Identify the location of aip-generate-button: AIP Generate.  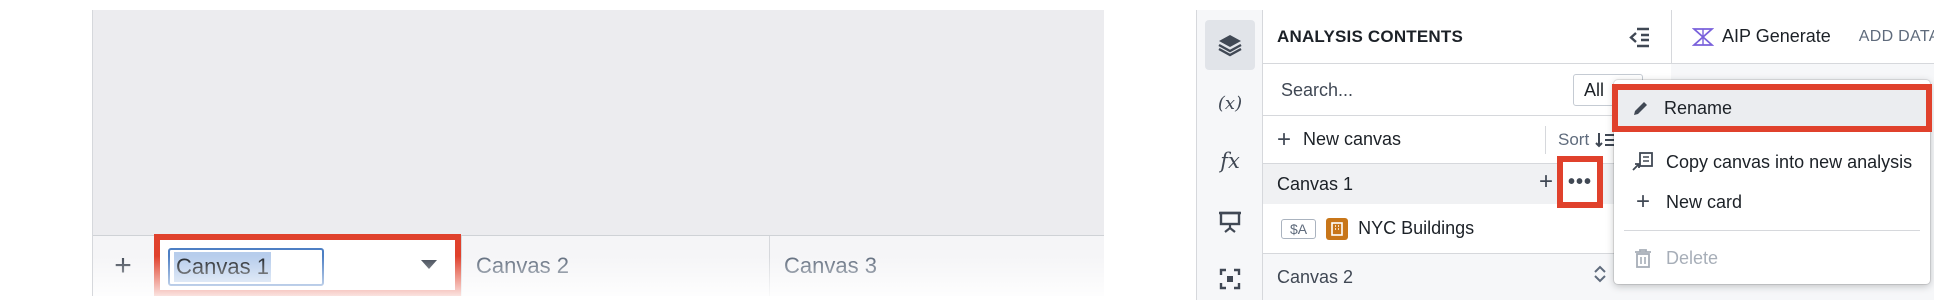
(1761, 36).